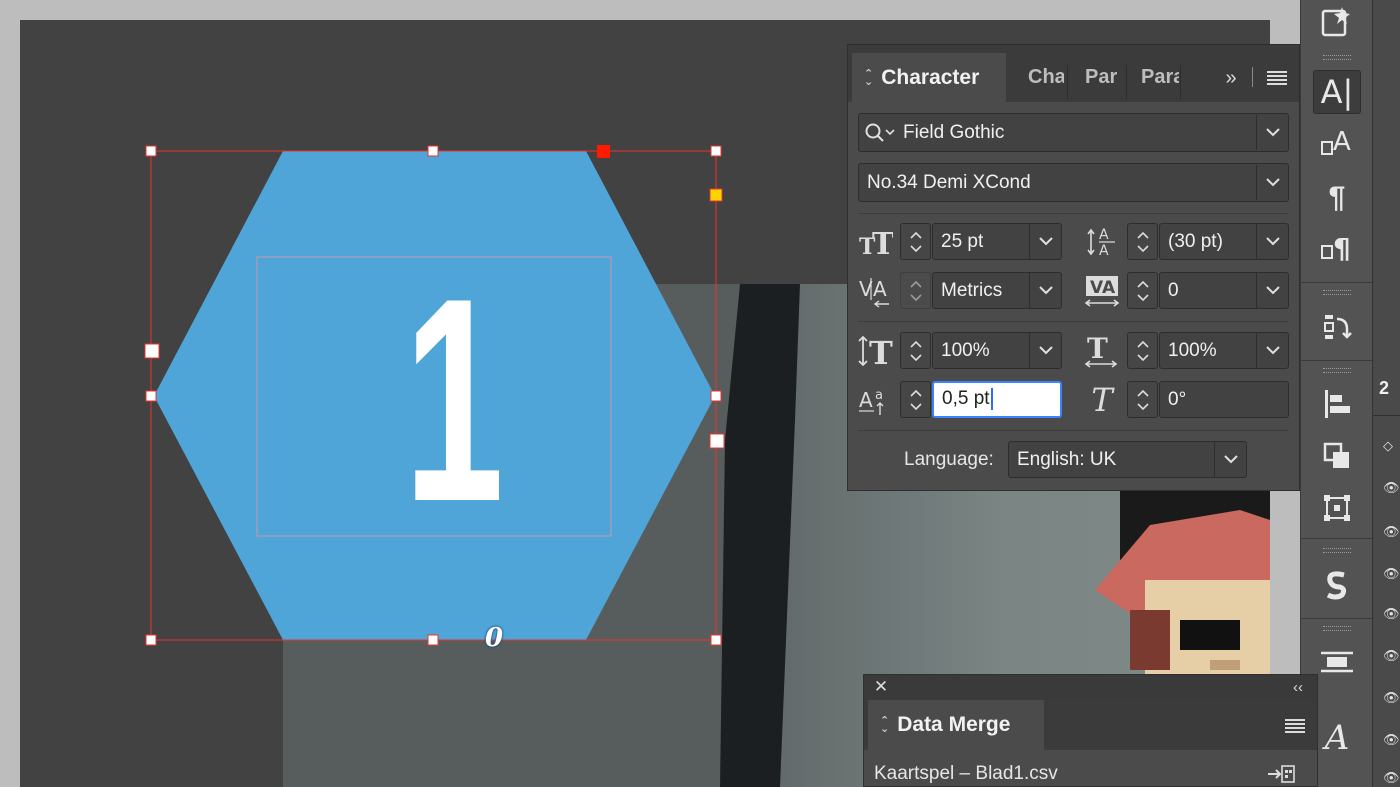 The width and height of the screenshot is (1400, 787). I want to click on expand-tabs-icon: », so click(1231, 78).